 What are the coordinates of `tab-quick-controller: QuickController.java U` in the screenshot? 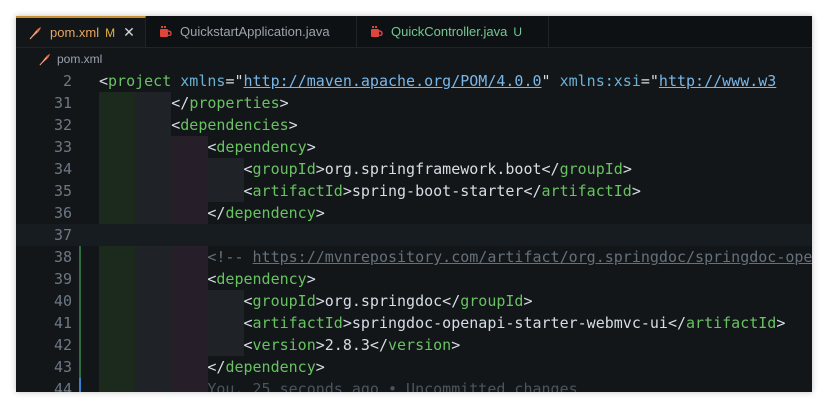 It's located at (453, 31).